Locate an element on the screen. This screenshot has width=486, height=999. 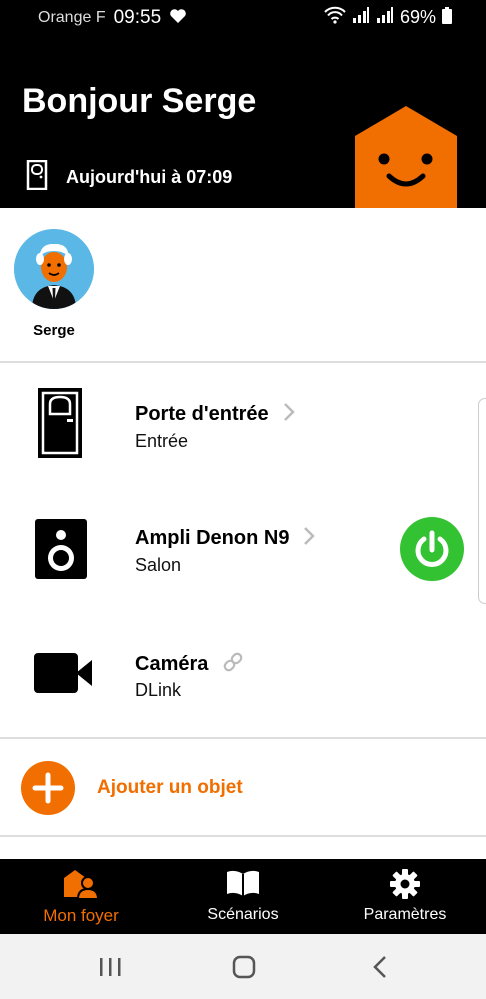
device-name: Caméra is located at coordinates (172, 664).